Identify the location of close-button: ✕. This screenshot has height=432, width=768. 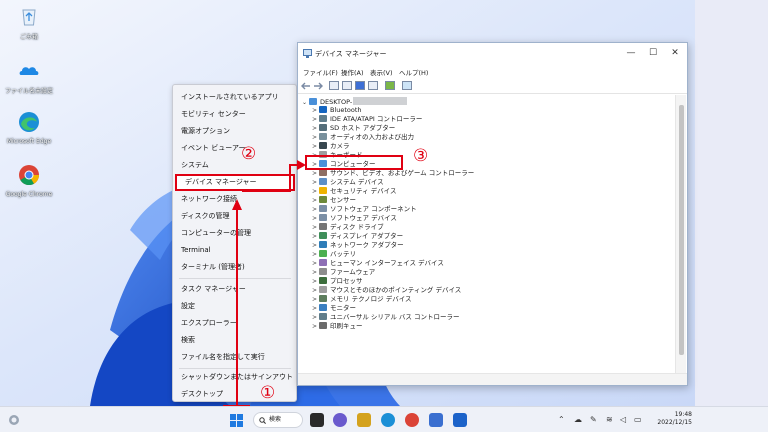
(675, 53).